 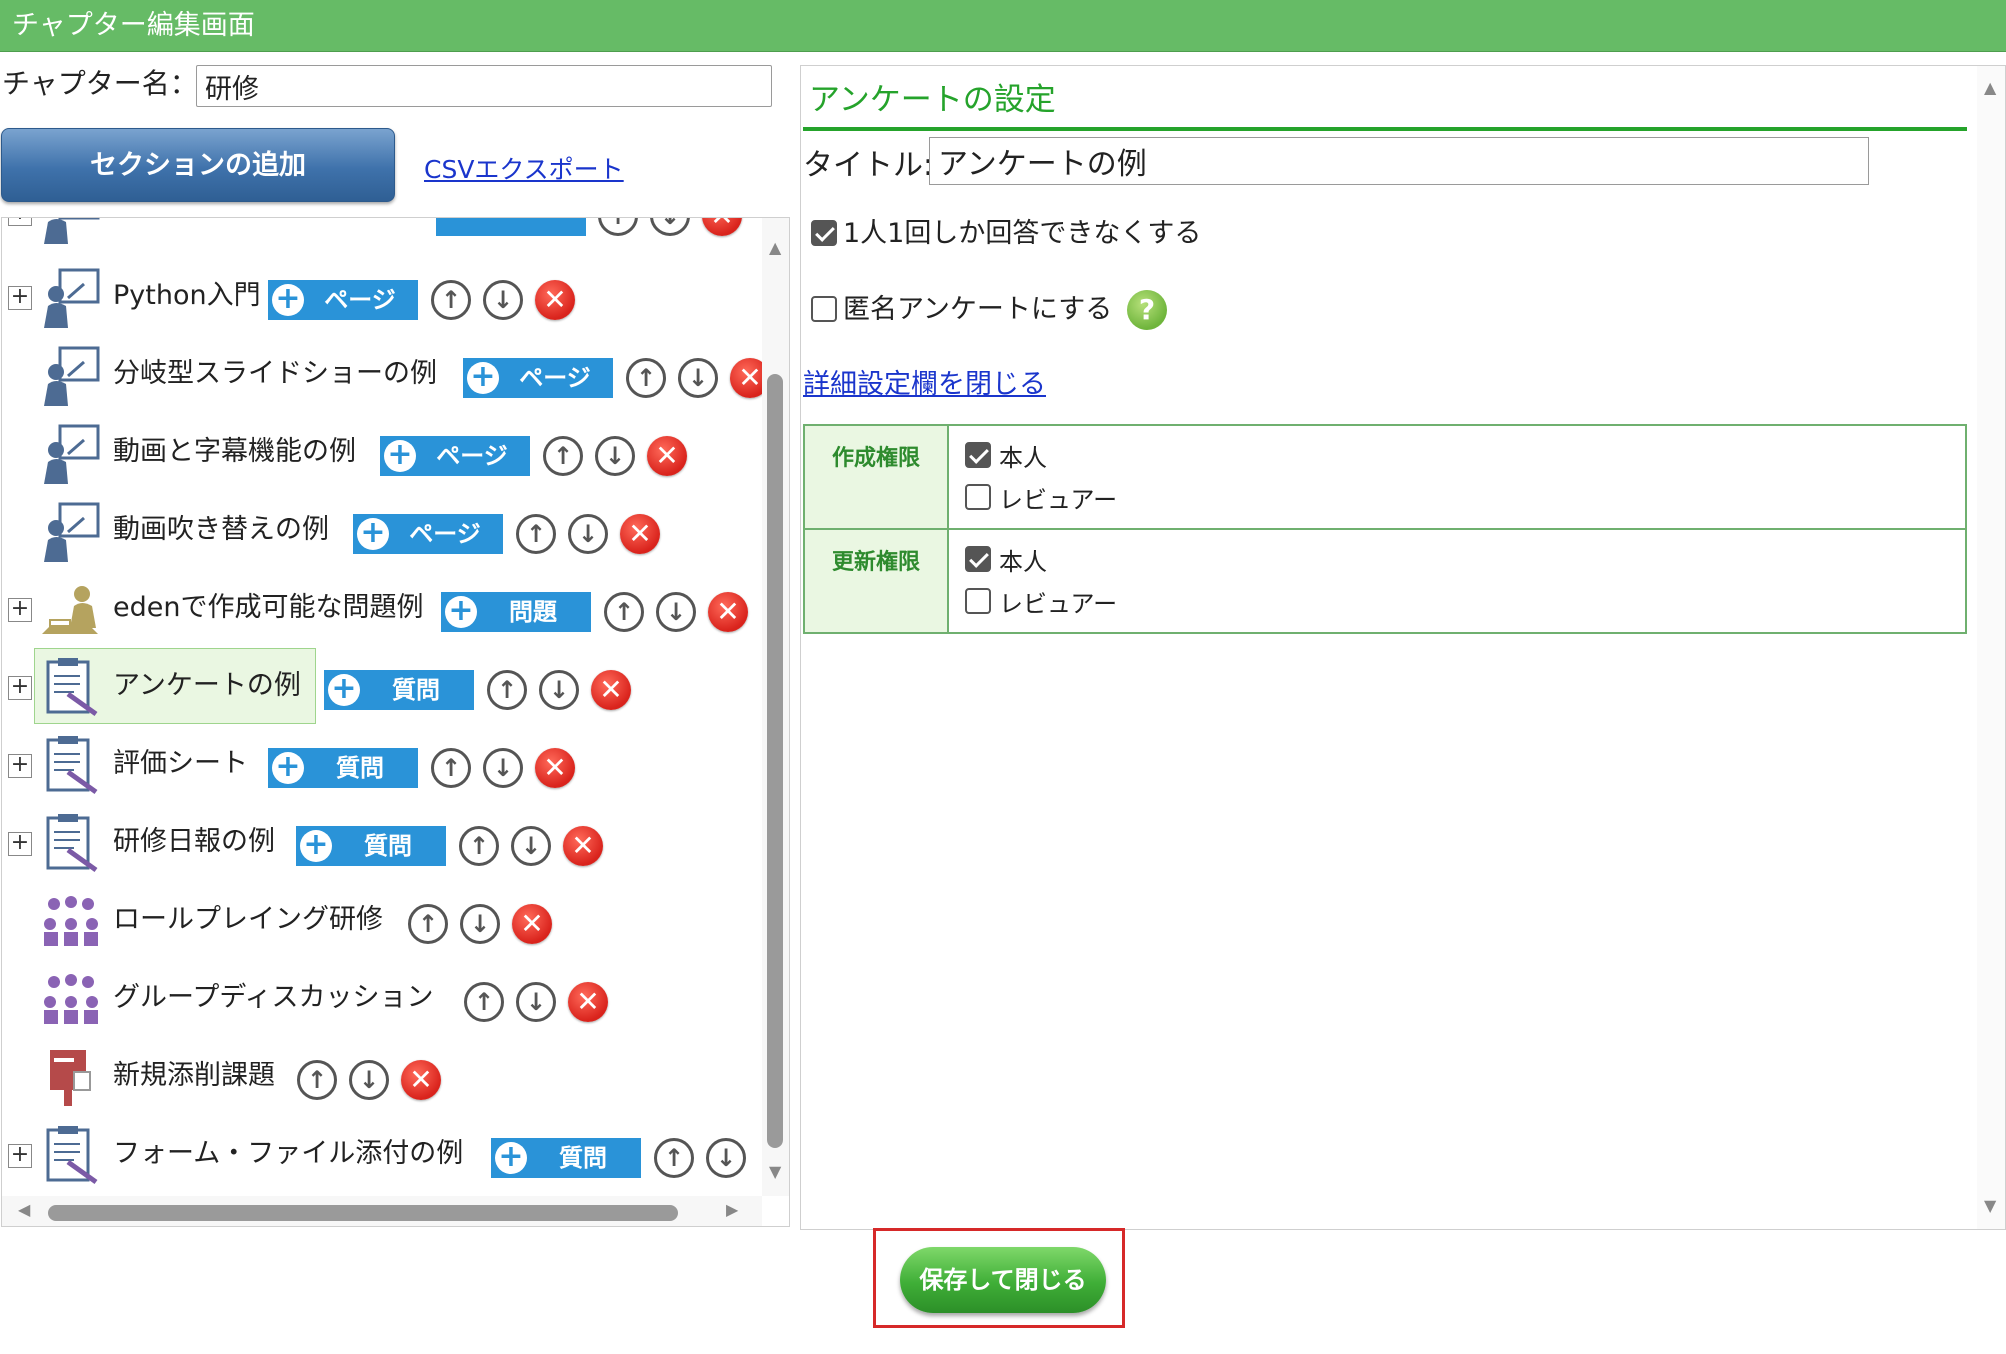 I want to click on tree-row: グループディスカッション ↑ ↓ ✕, so click(x=382, y=999).